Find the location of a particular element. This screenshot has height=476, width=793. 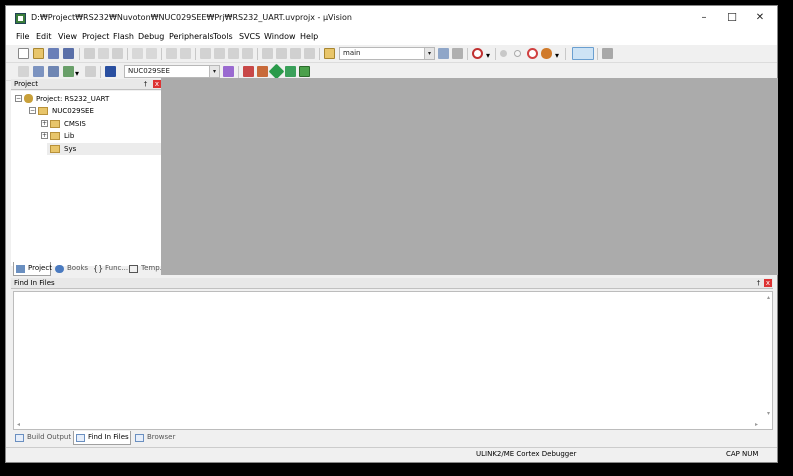

file-toolbar: main ▾ ▾ ▾ is located at coordinates (391, 54).